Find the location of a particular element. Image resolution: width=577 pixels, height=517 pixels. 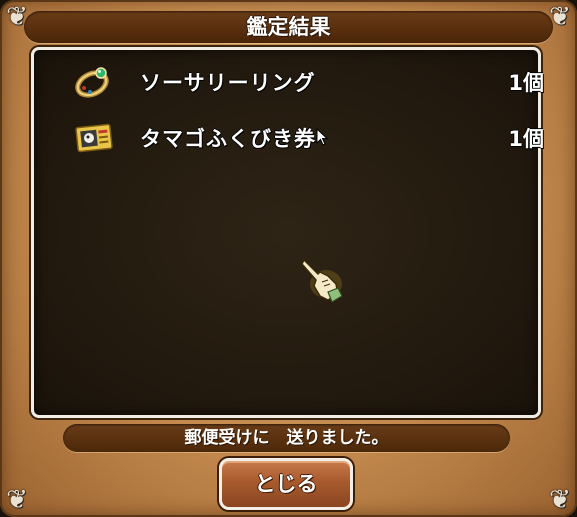

item-name: タマゴふくびき券 is located at coordinates (228, 139).